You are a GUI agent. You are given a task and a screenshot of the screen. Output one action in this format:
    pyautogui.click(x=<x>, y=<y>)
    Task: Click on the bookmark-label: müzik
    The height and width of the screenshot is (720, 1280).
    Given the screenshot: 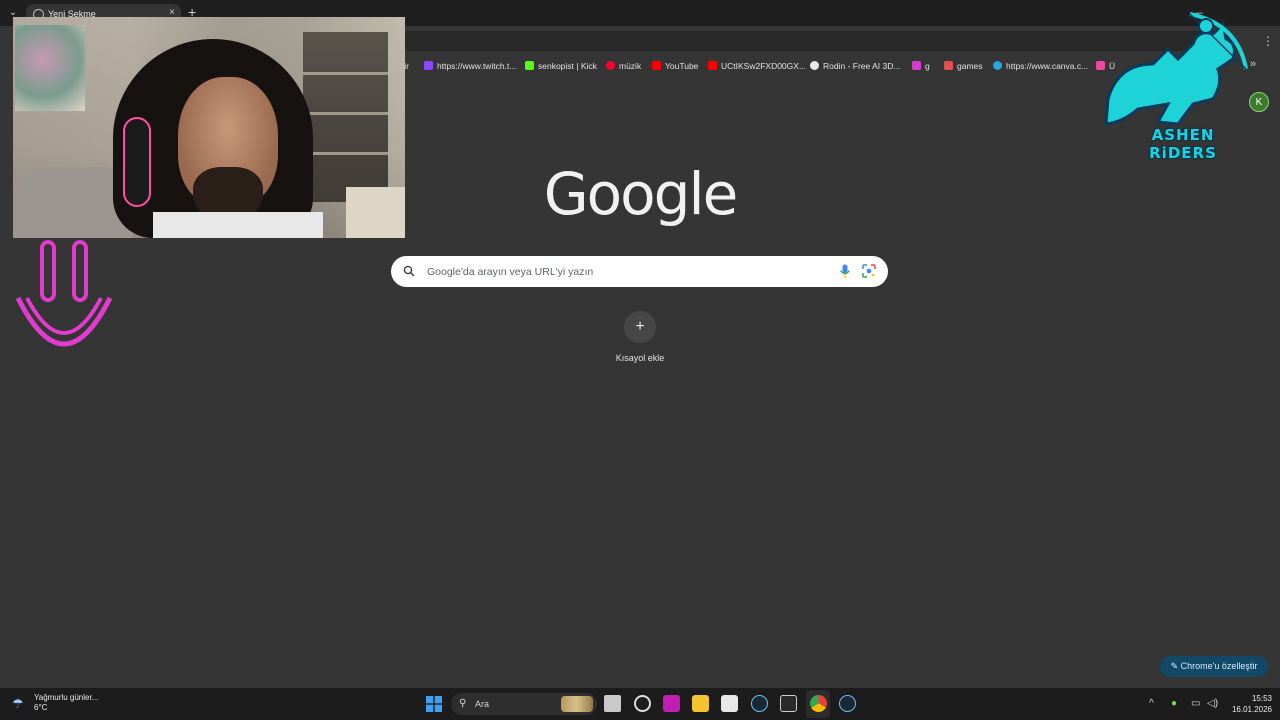 What is the action you would take?
    pyautogui.click(x=630, y=66)
    